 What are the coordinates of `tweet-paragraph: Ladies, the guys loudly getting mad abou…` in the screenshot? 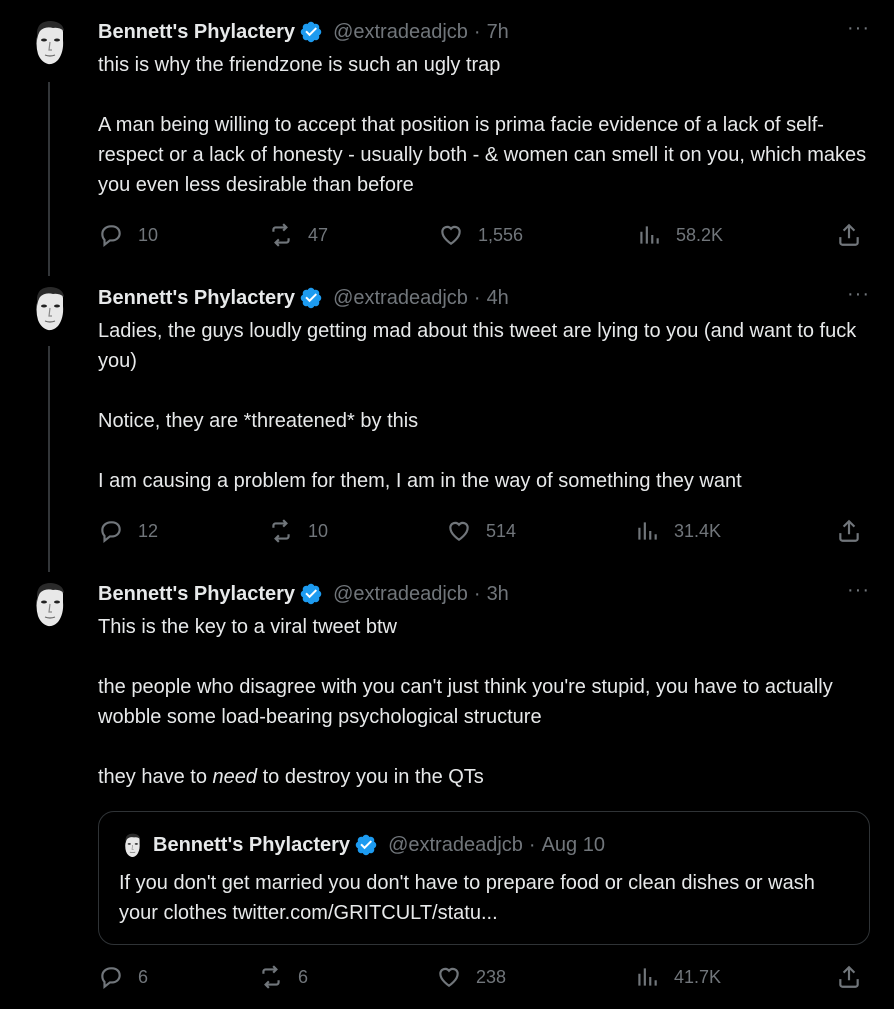 It's located at (477, 346).